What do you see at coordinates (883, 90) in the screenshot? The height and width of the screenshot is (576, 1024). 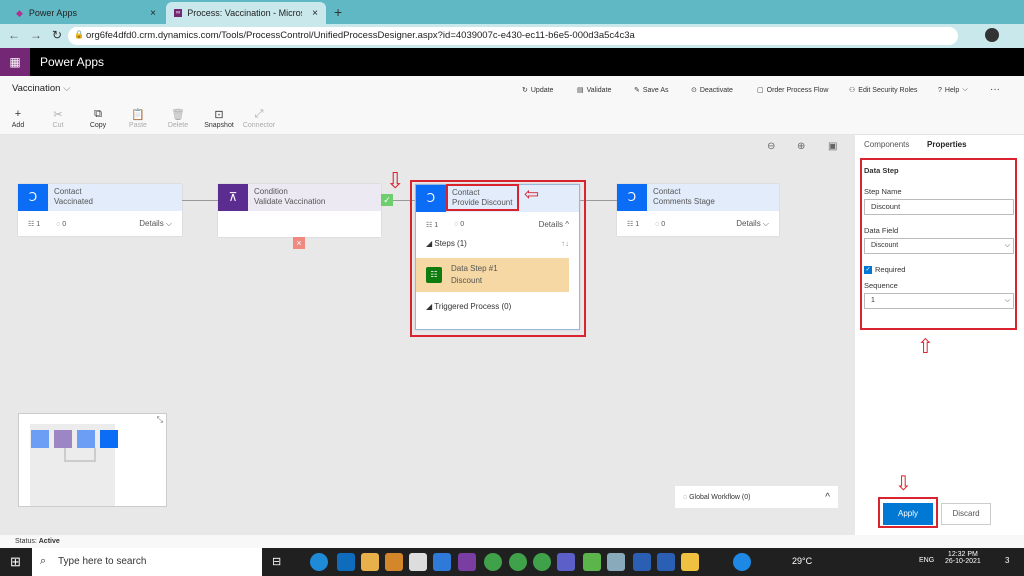 I see `edit-security-roles-button: ⚇ Edit Security Roles` at bounding box center [883, 90].